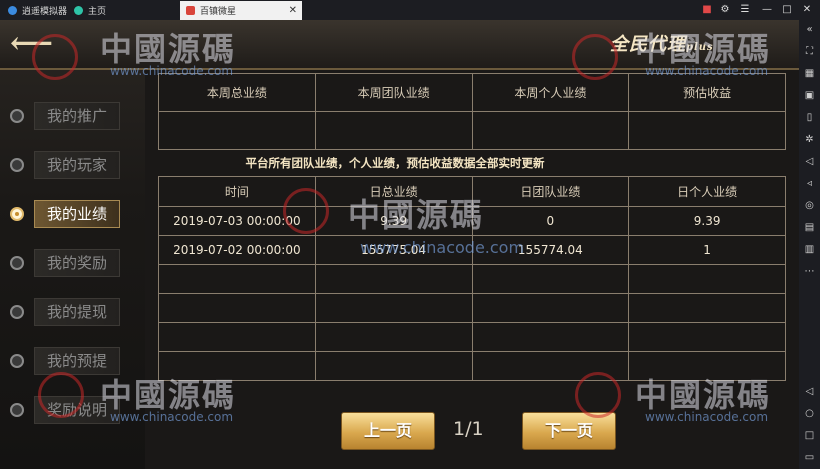 This screenshot has height=469, width=820. What do you see at coordinates (550, 191) in the screenshot?
I see `daily-header: 日团队业绩` at bounding box center [550, 191].